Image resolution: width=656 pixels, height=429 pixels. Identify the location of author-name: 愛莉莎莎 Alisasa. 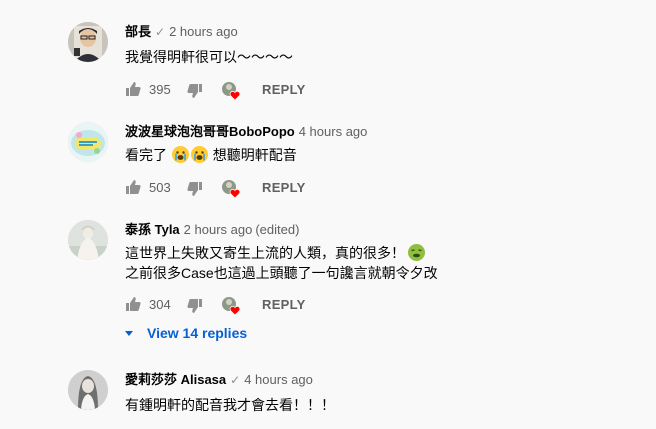
(175, 379).